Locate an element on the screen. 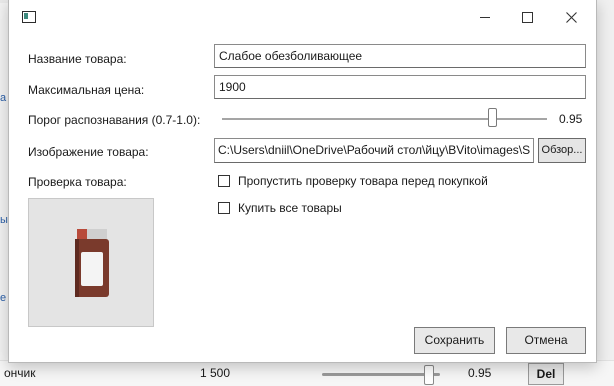 The image size is (614, 386). background-fragment: ы is located at coordinates (4, 220).